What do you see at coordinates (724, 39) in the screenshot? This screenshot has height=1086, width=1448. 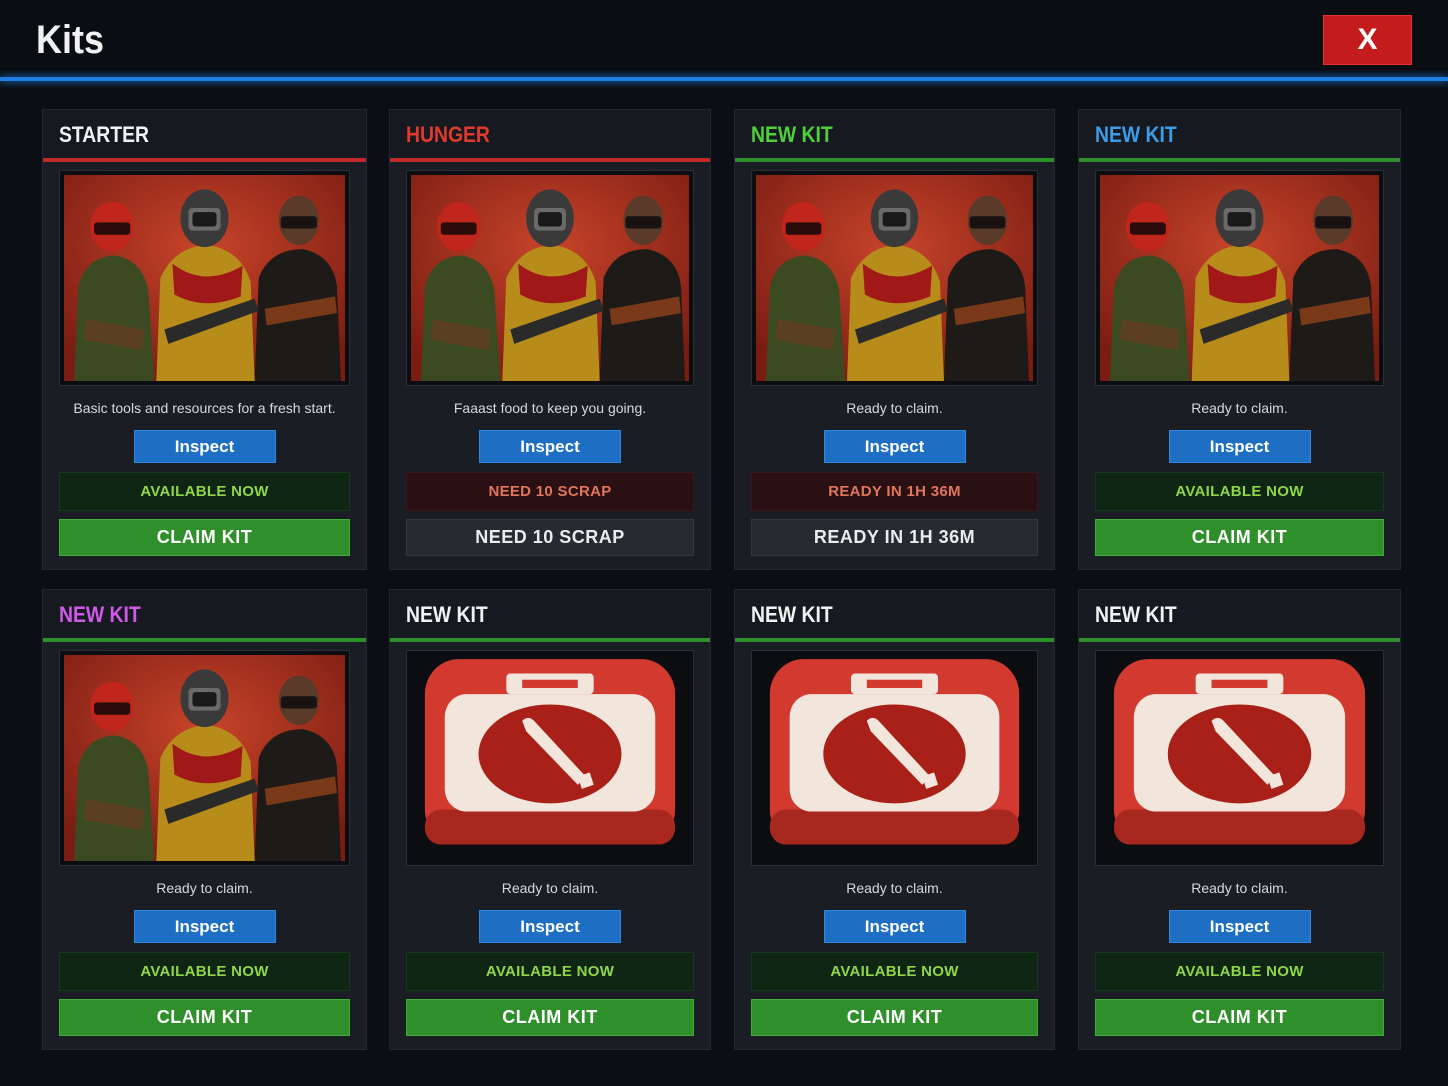 I see `top-bar: Kits X` at bounding box center [724, 39].